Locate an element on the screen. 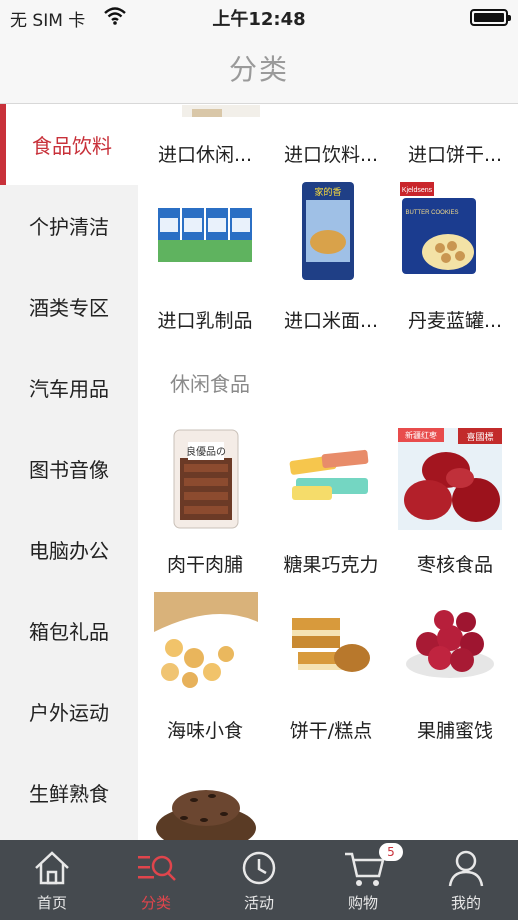 The image size is (518, 920). sidebar-item-liquor: 酒类专区 is located at coordinates (69, 306).